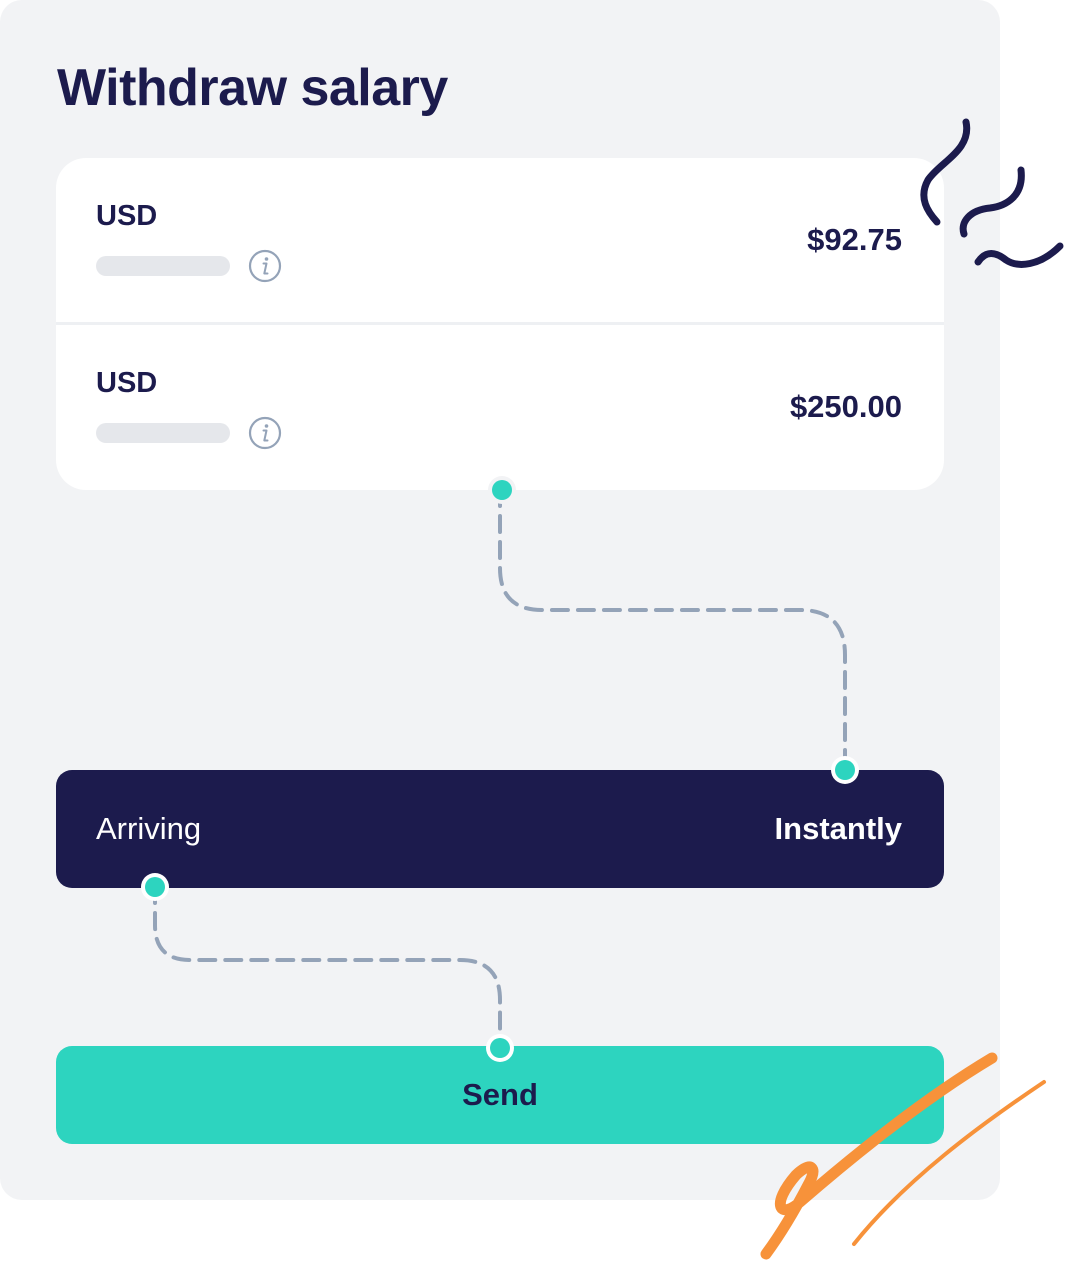 This screenshot has width=1066, height=1263. I want to click on balance-row: USD $92.75, so click(500, 240).